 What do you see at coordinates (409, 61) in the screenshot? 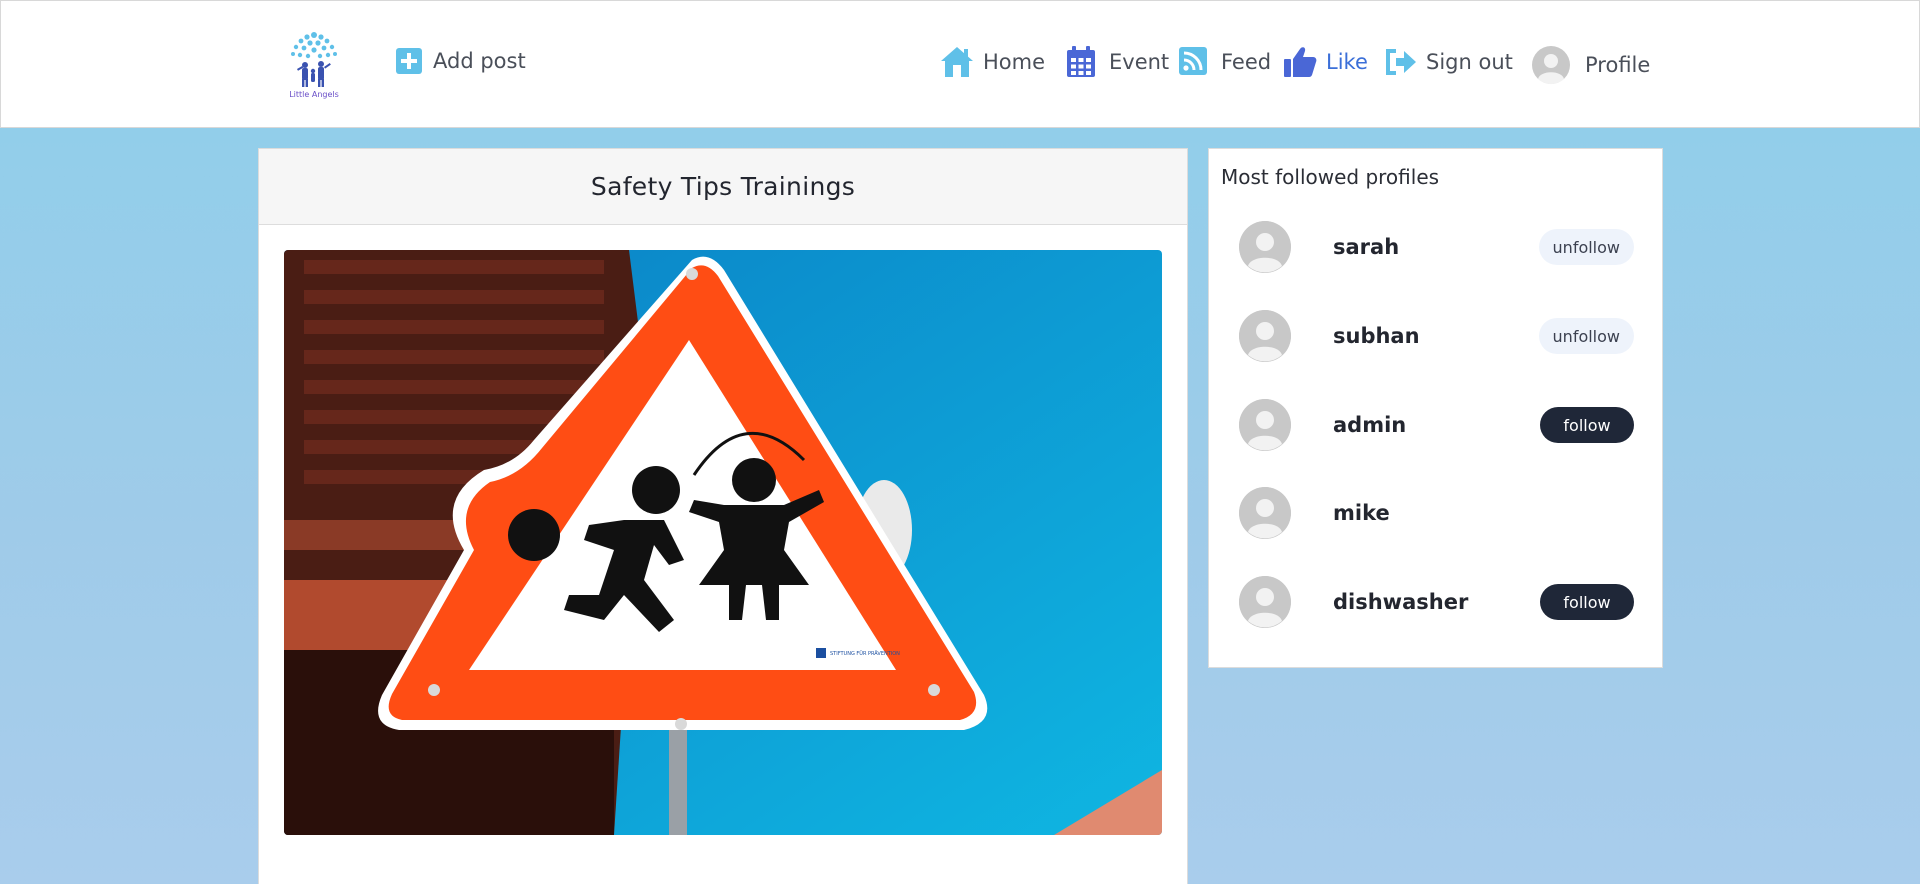
I see `plus-square-icon` at bounding box center [409, 61].